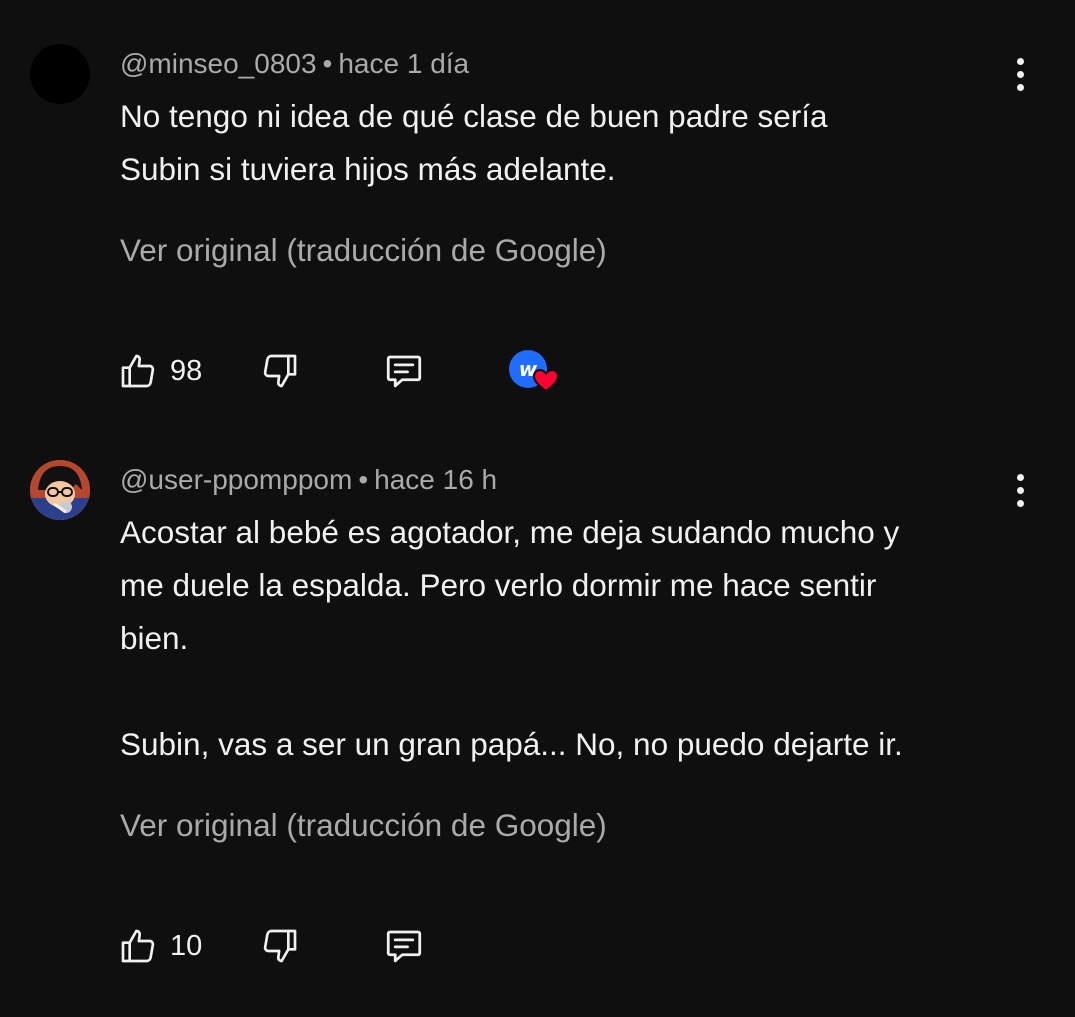 The width and height of the screenshot is (1075, 1017). Describe the element at coordinates (536, 372) in the screenshot. I see `creator-heart-icon: w` at that location.